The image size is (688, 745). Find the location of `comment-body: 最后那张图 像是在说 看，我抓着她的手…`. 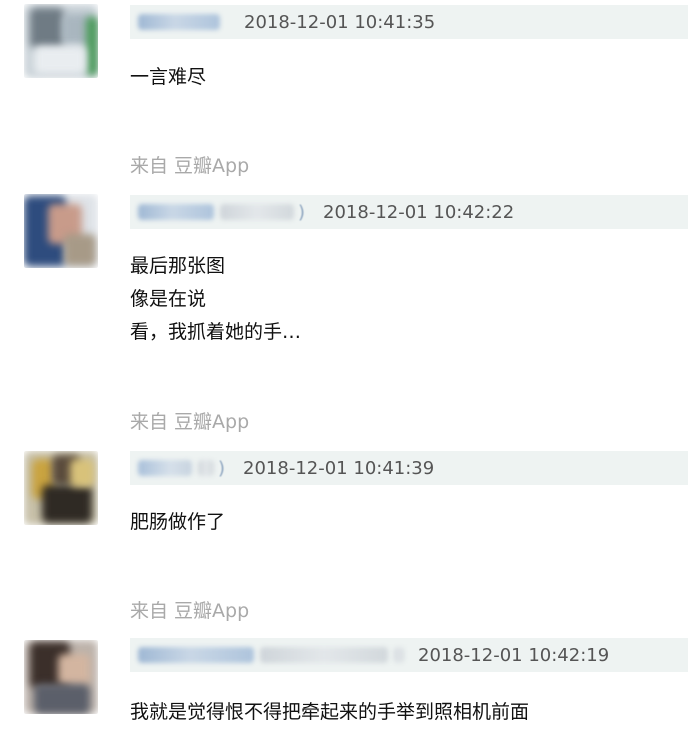

comment-body: 最后那张图 像是在说 看，我抓着她的手… is located at coordinates (215, 299).